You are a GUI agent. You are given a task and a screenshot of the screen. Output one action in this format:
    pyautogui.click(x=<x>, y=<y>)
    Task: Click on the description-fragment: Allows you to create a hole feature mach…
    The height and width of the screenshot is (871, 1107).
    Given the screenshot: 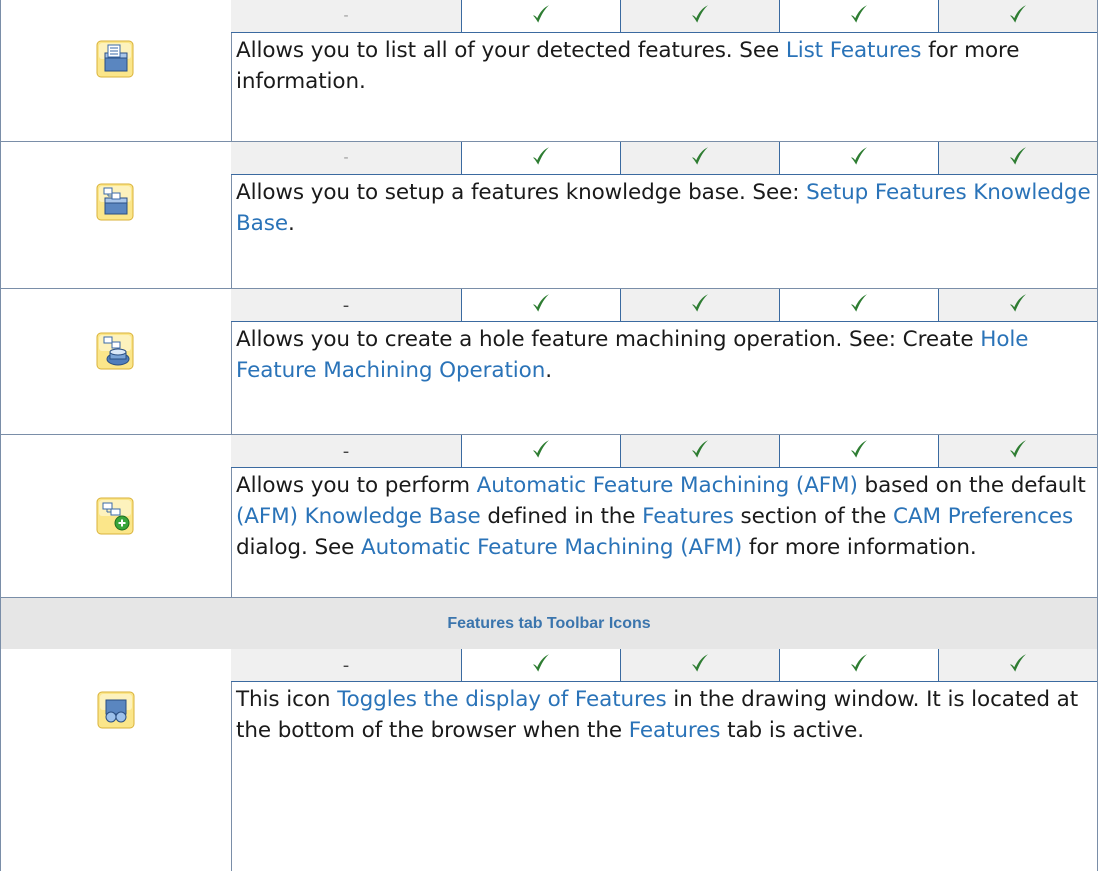 What is the action you would take?
    pyautogui.click(x=608, y=339)
    